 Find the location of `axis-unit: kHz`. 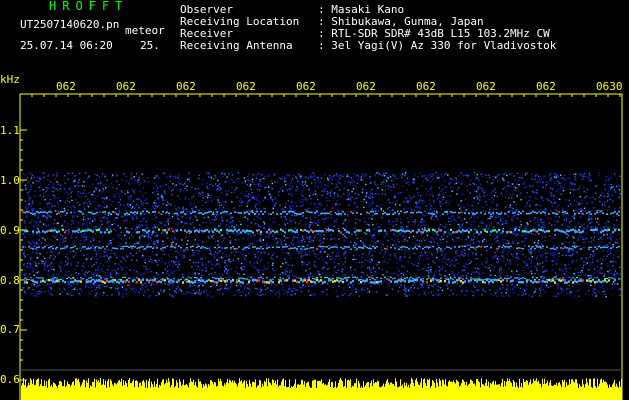

axis-unit: kHz is located at coordinates (10, 79).